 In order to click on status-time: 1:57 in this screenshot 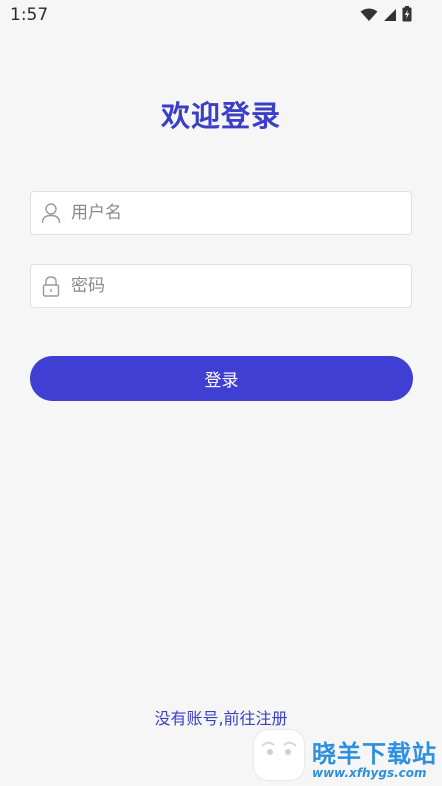, I will do `click(29, 15)`.